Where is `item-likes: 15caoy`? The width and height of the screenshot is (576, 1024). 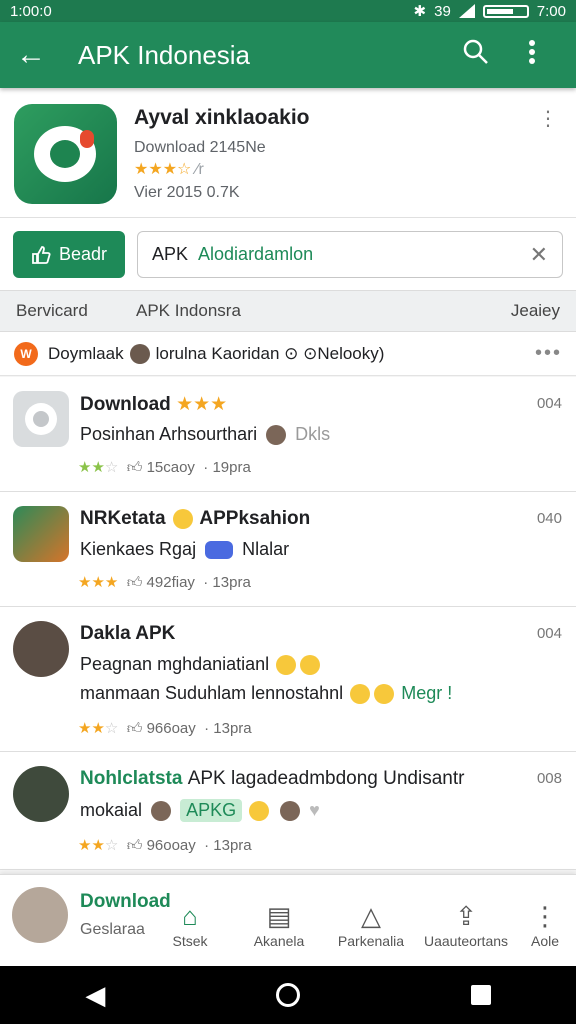
item-likes: 15caoy is located at coordinates (170, 467).